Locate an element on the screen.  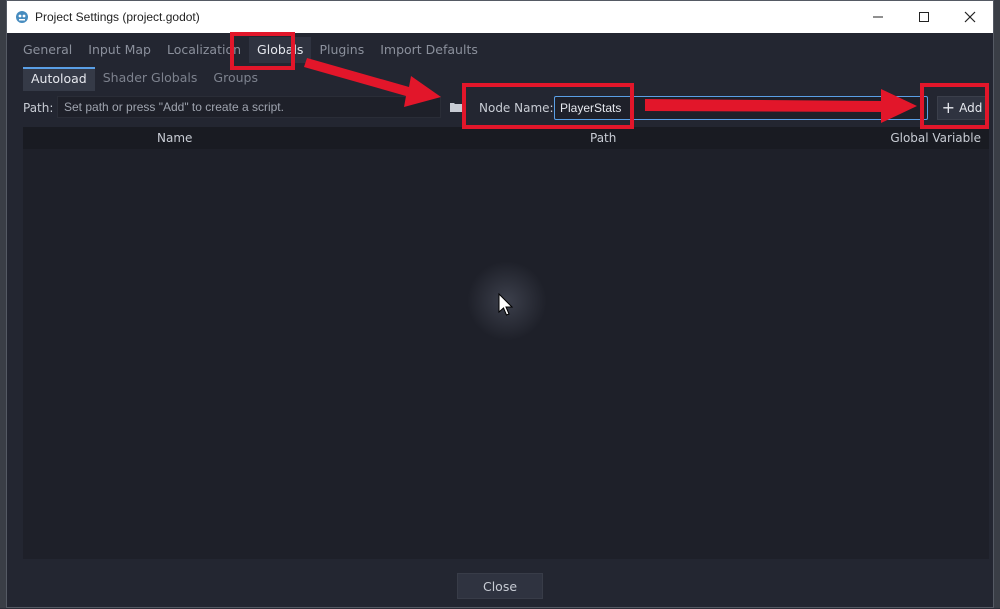
node-name-input is located at coordinates (741, 108).